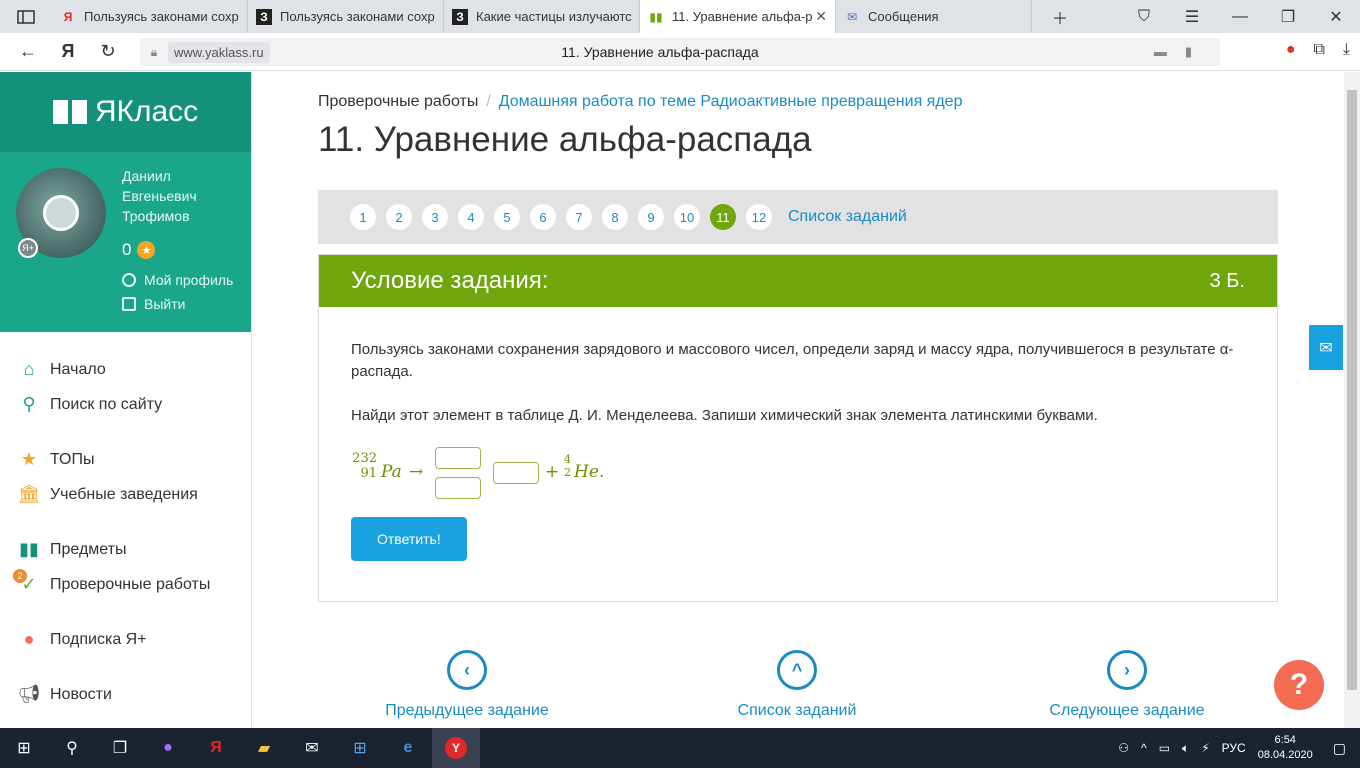  What do you see at coordinates (579, 217) in the screenshot?
I see `page-link: 7` at bounding box center [579, 217].